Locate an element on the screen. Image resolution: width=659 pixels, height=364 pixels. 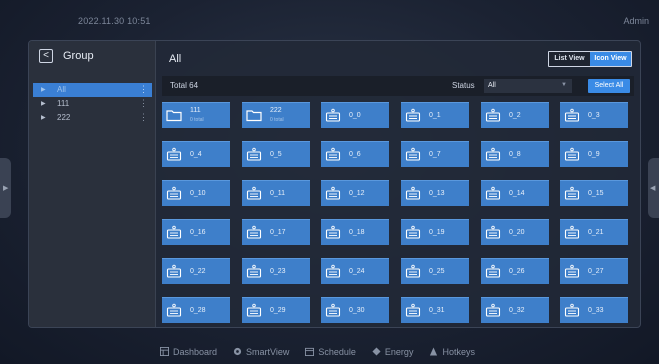
tree-item-all: ▶ All ⋮ is located at coordinates (92, 90).